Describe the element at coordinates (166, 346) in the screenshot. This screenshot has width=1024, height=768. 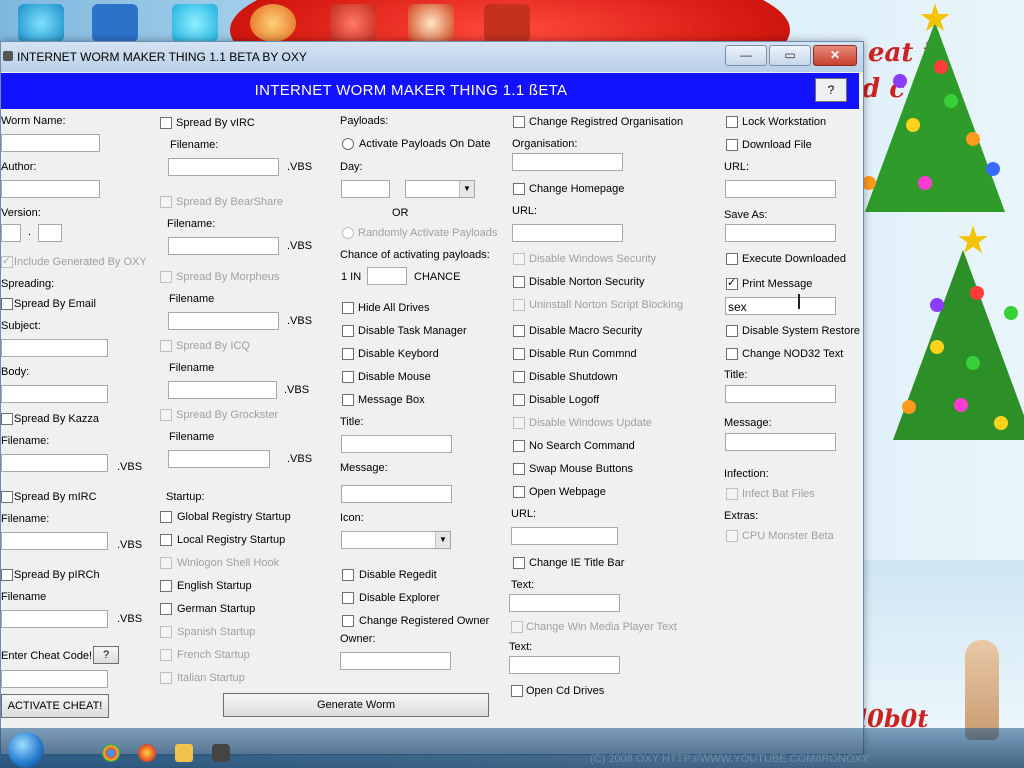
I see `spread-icq-checkbox` at that location.